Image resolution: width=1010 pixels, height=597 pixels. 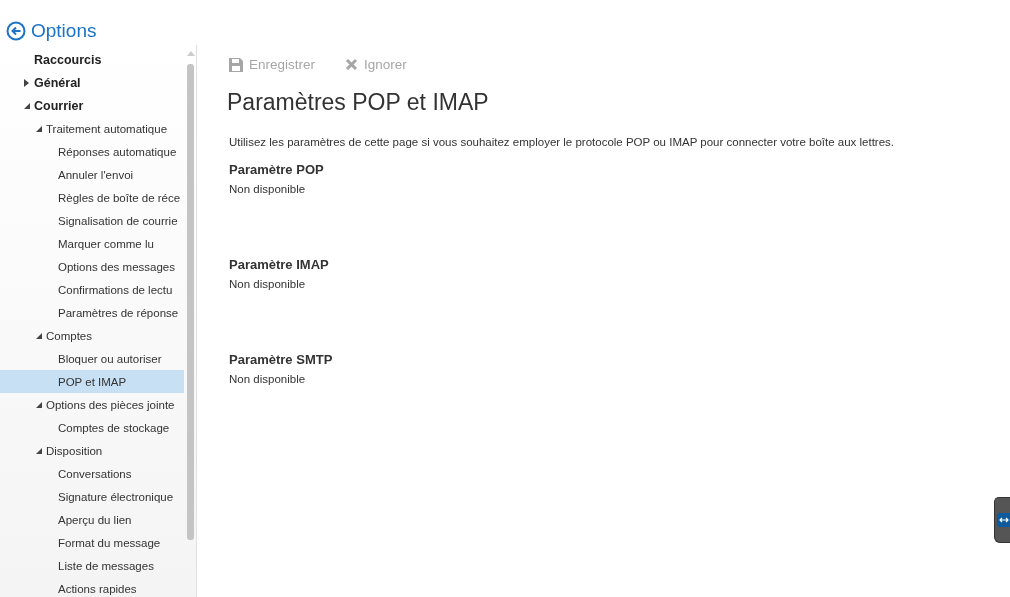 What do you see at coordinates (16, 31) in the screenshot?
I see `back-icon` at bounding box center [16, 31].